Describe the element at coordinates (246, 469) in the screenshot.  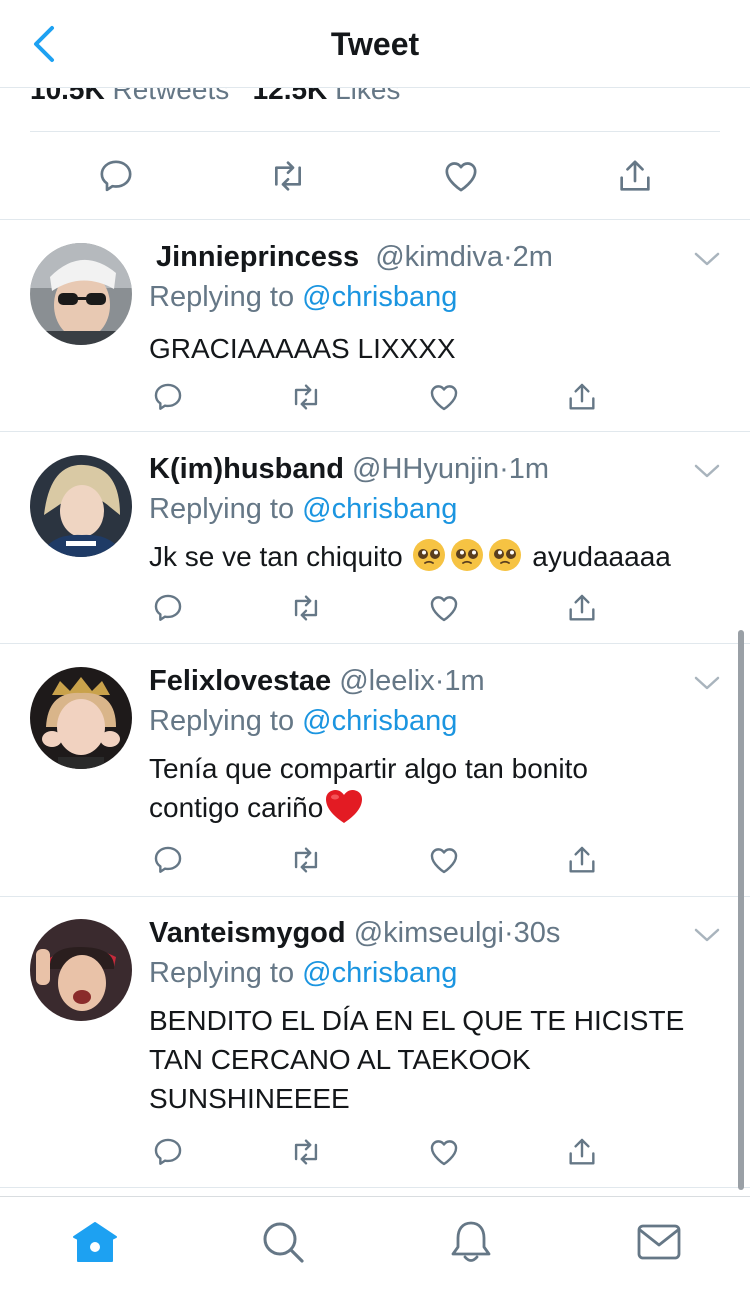
I see `display-name: K(im)husband` at that location.